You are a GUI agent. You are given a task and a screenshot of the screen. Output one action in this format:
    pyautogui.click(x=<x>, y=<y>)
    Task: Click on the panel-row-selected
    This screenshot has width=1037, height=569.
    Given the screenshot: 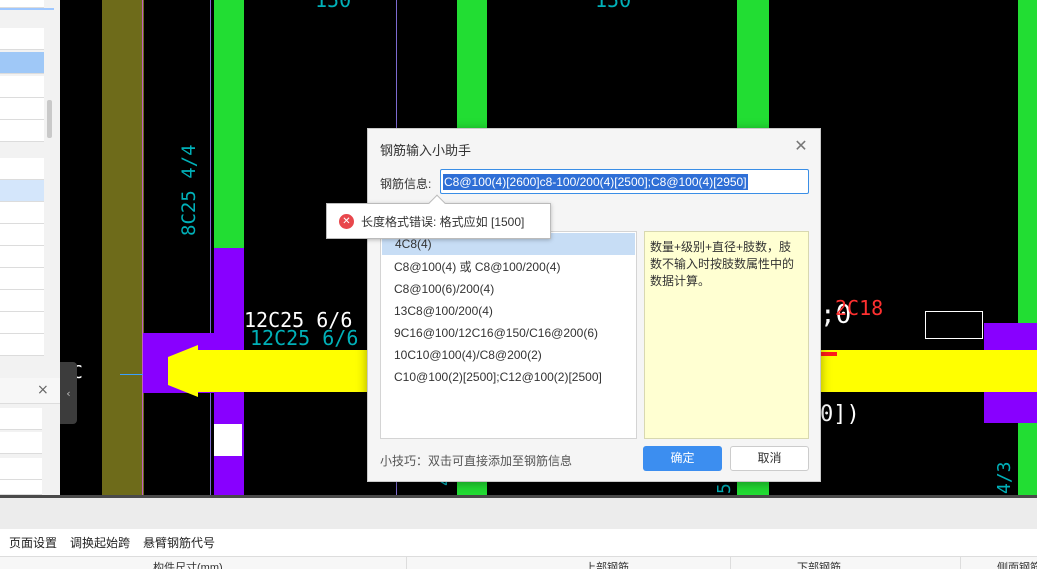 What is the action you would take?
    pyautogui.click(x=22, y=63)
    